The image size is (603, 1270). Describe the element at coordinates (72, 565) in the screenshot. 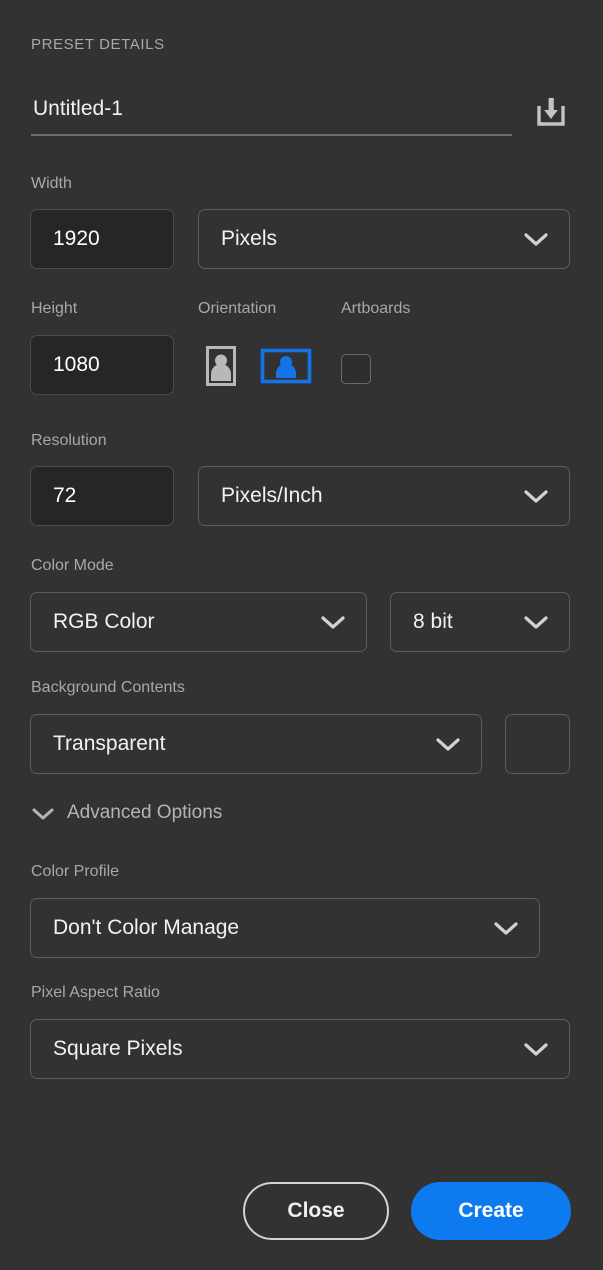

I see `color-mode-label: Color Mode` at that location.